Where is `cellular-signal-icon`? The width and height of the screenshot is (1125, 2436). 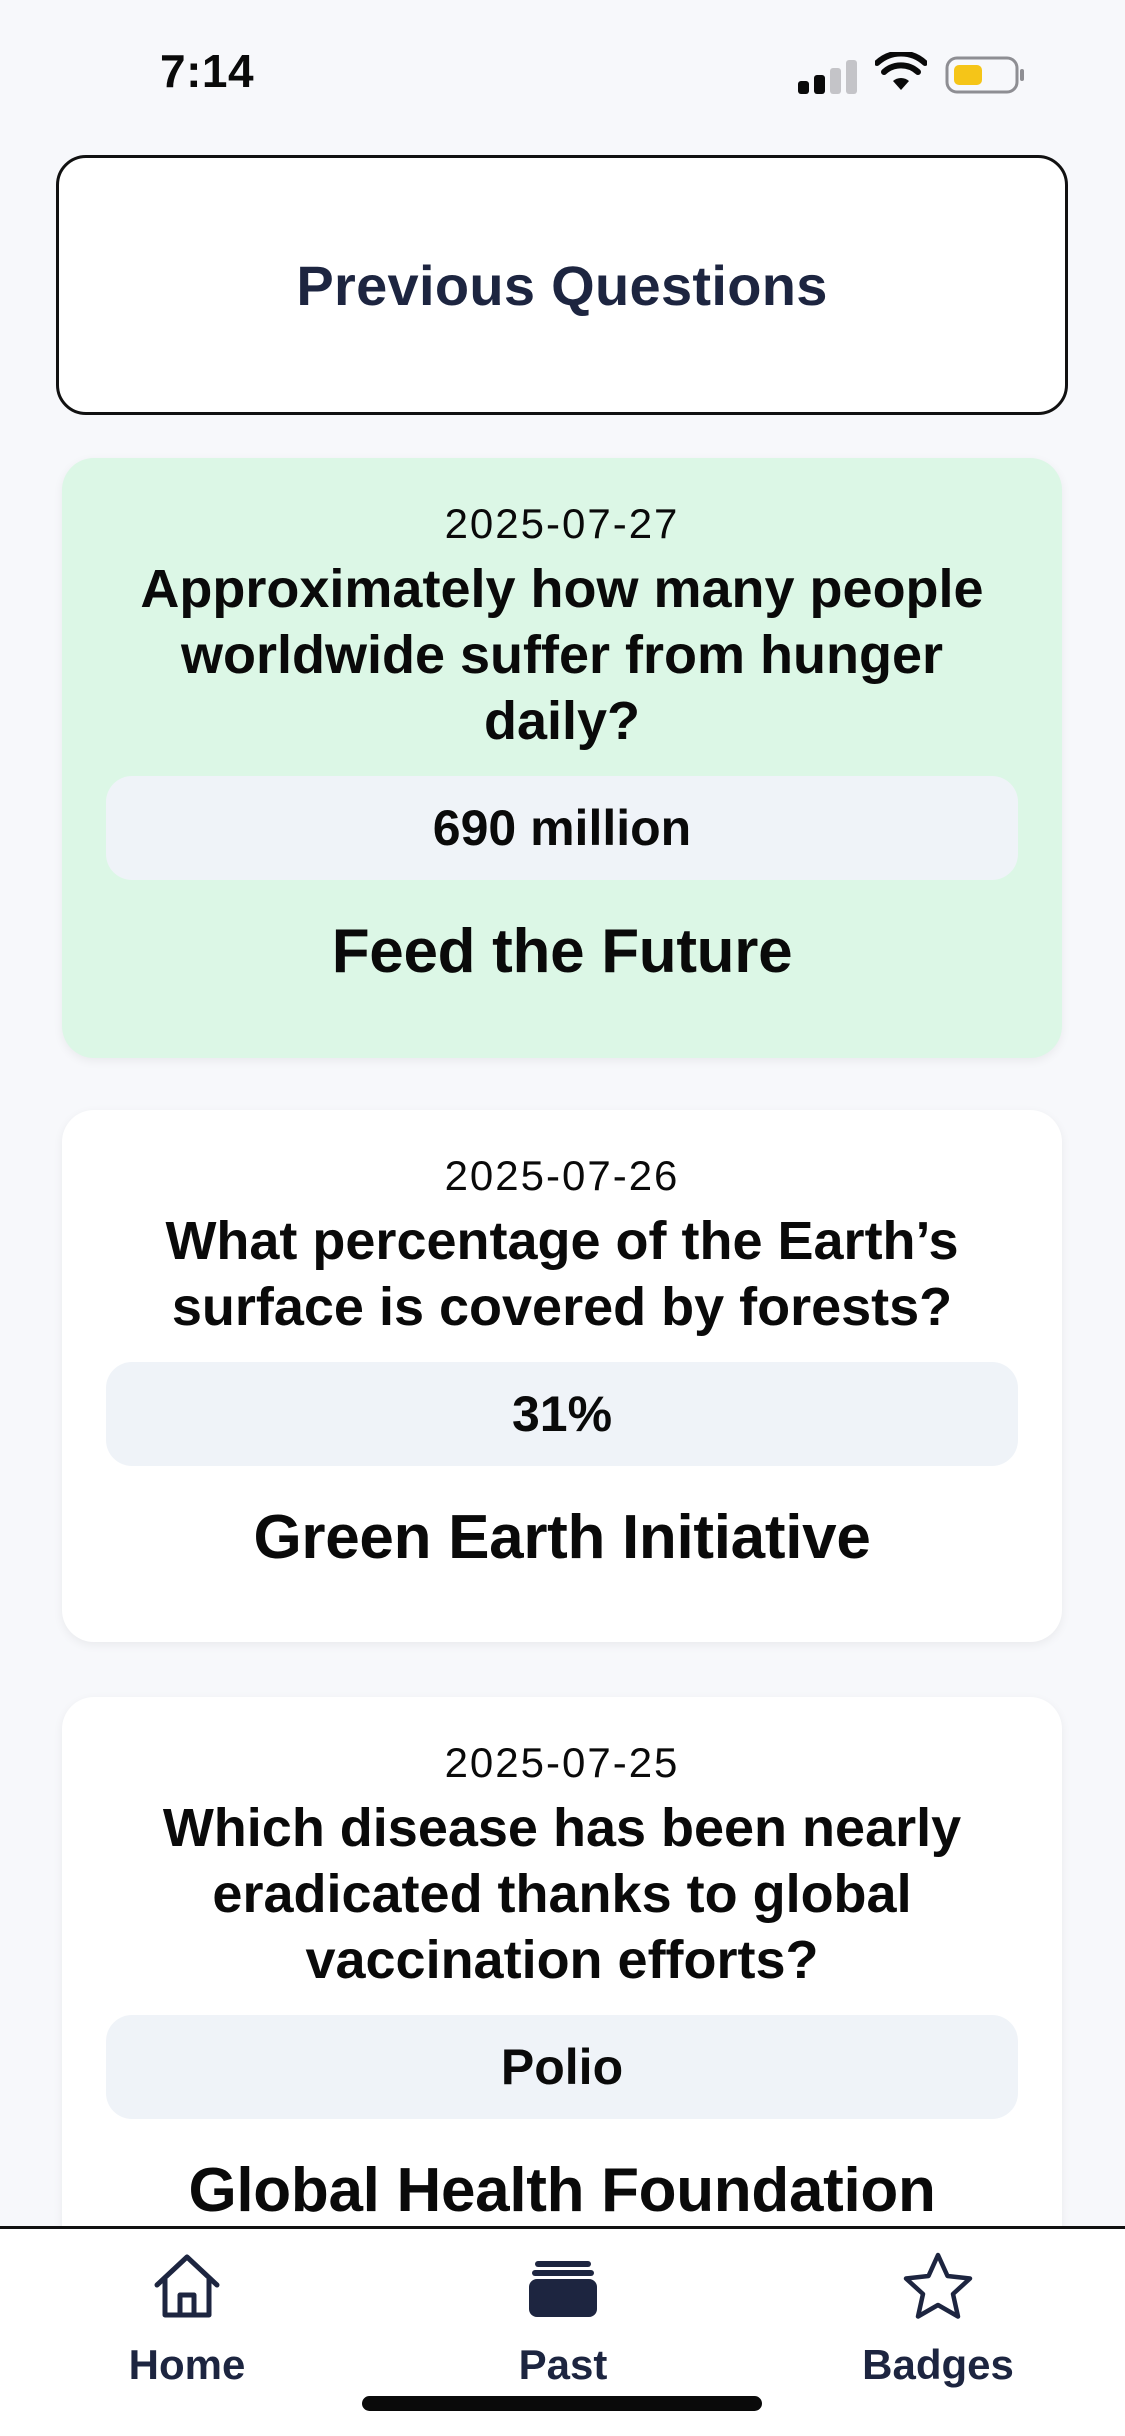
cellular-signal-icon is located at coordinates (828, 76).